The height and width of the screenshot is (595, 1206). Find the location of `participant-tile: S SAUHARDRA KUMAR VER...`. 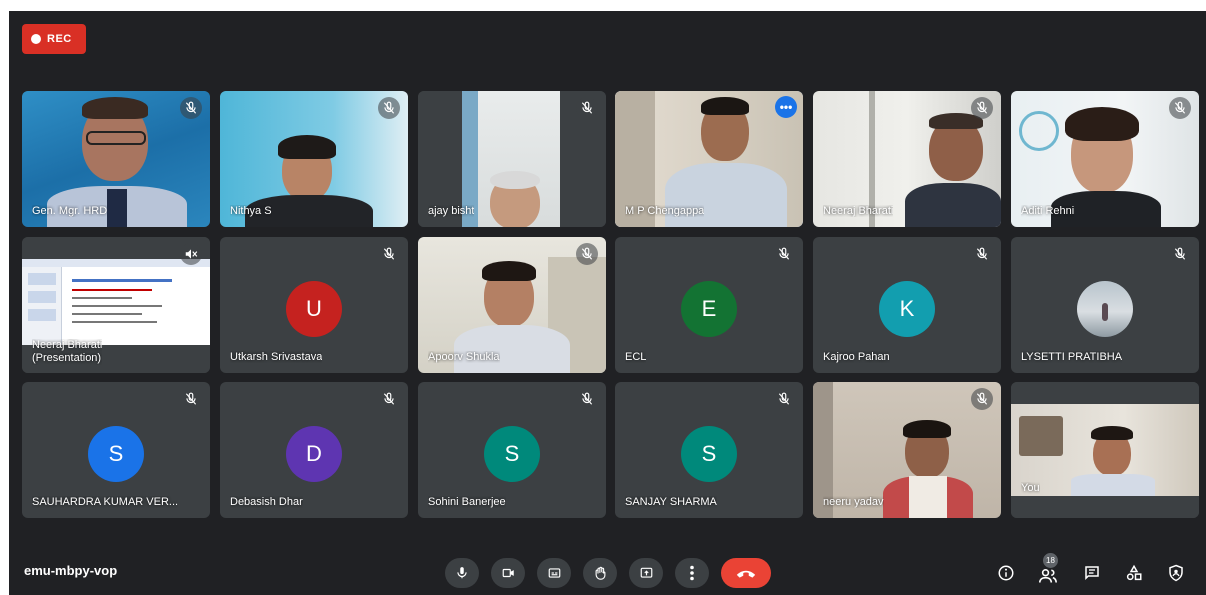

participant-tile: S SAUHARDRA KUMAR VER... is located at coordinates (116, 450).